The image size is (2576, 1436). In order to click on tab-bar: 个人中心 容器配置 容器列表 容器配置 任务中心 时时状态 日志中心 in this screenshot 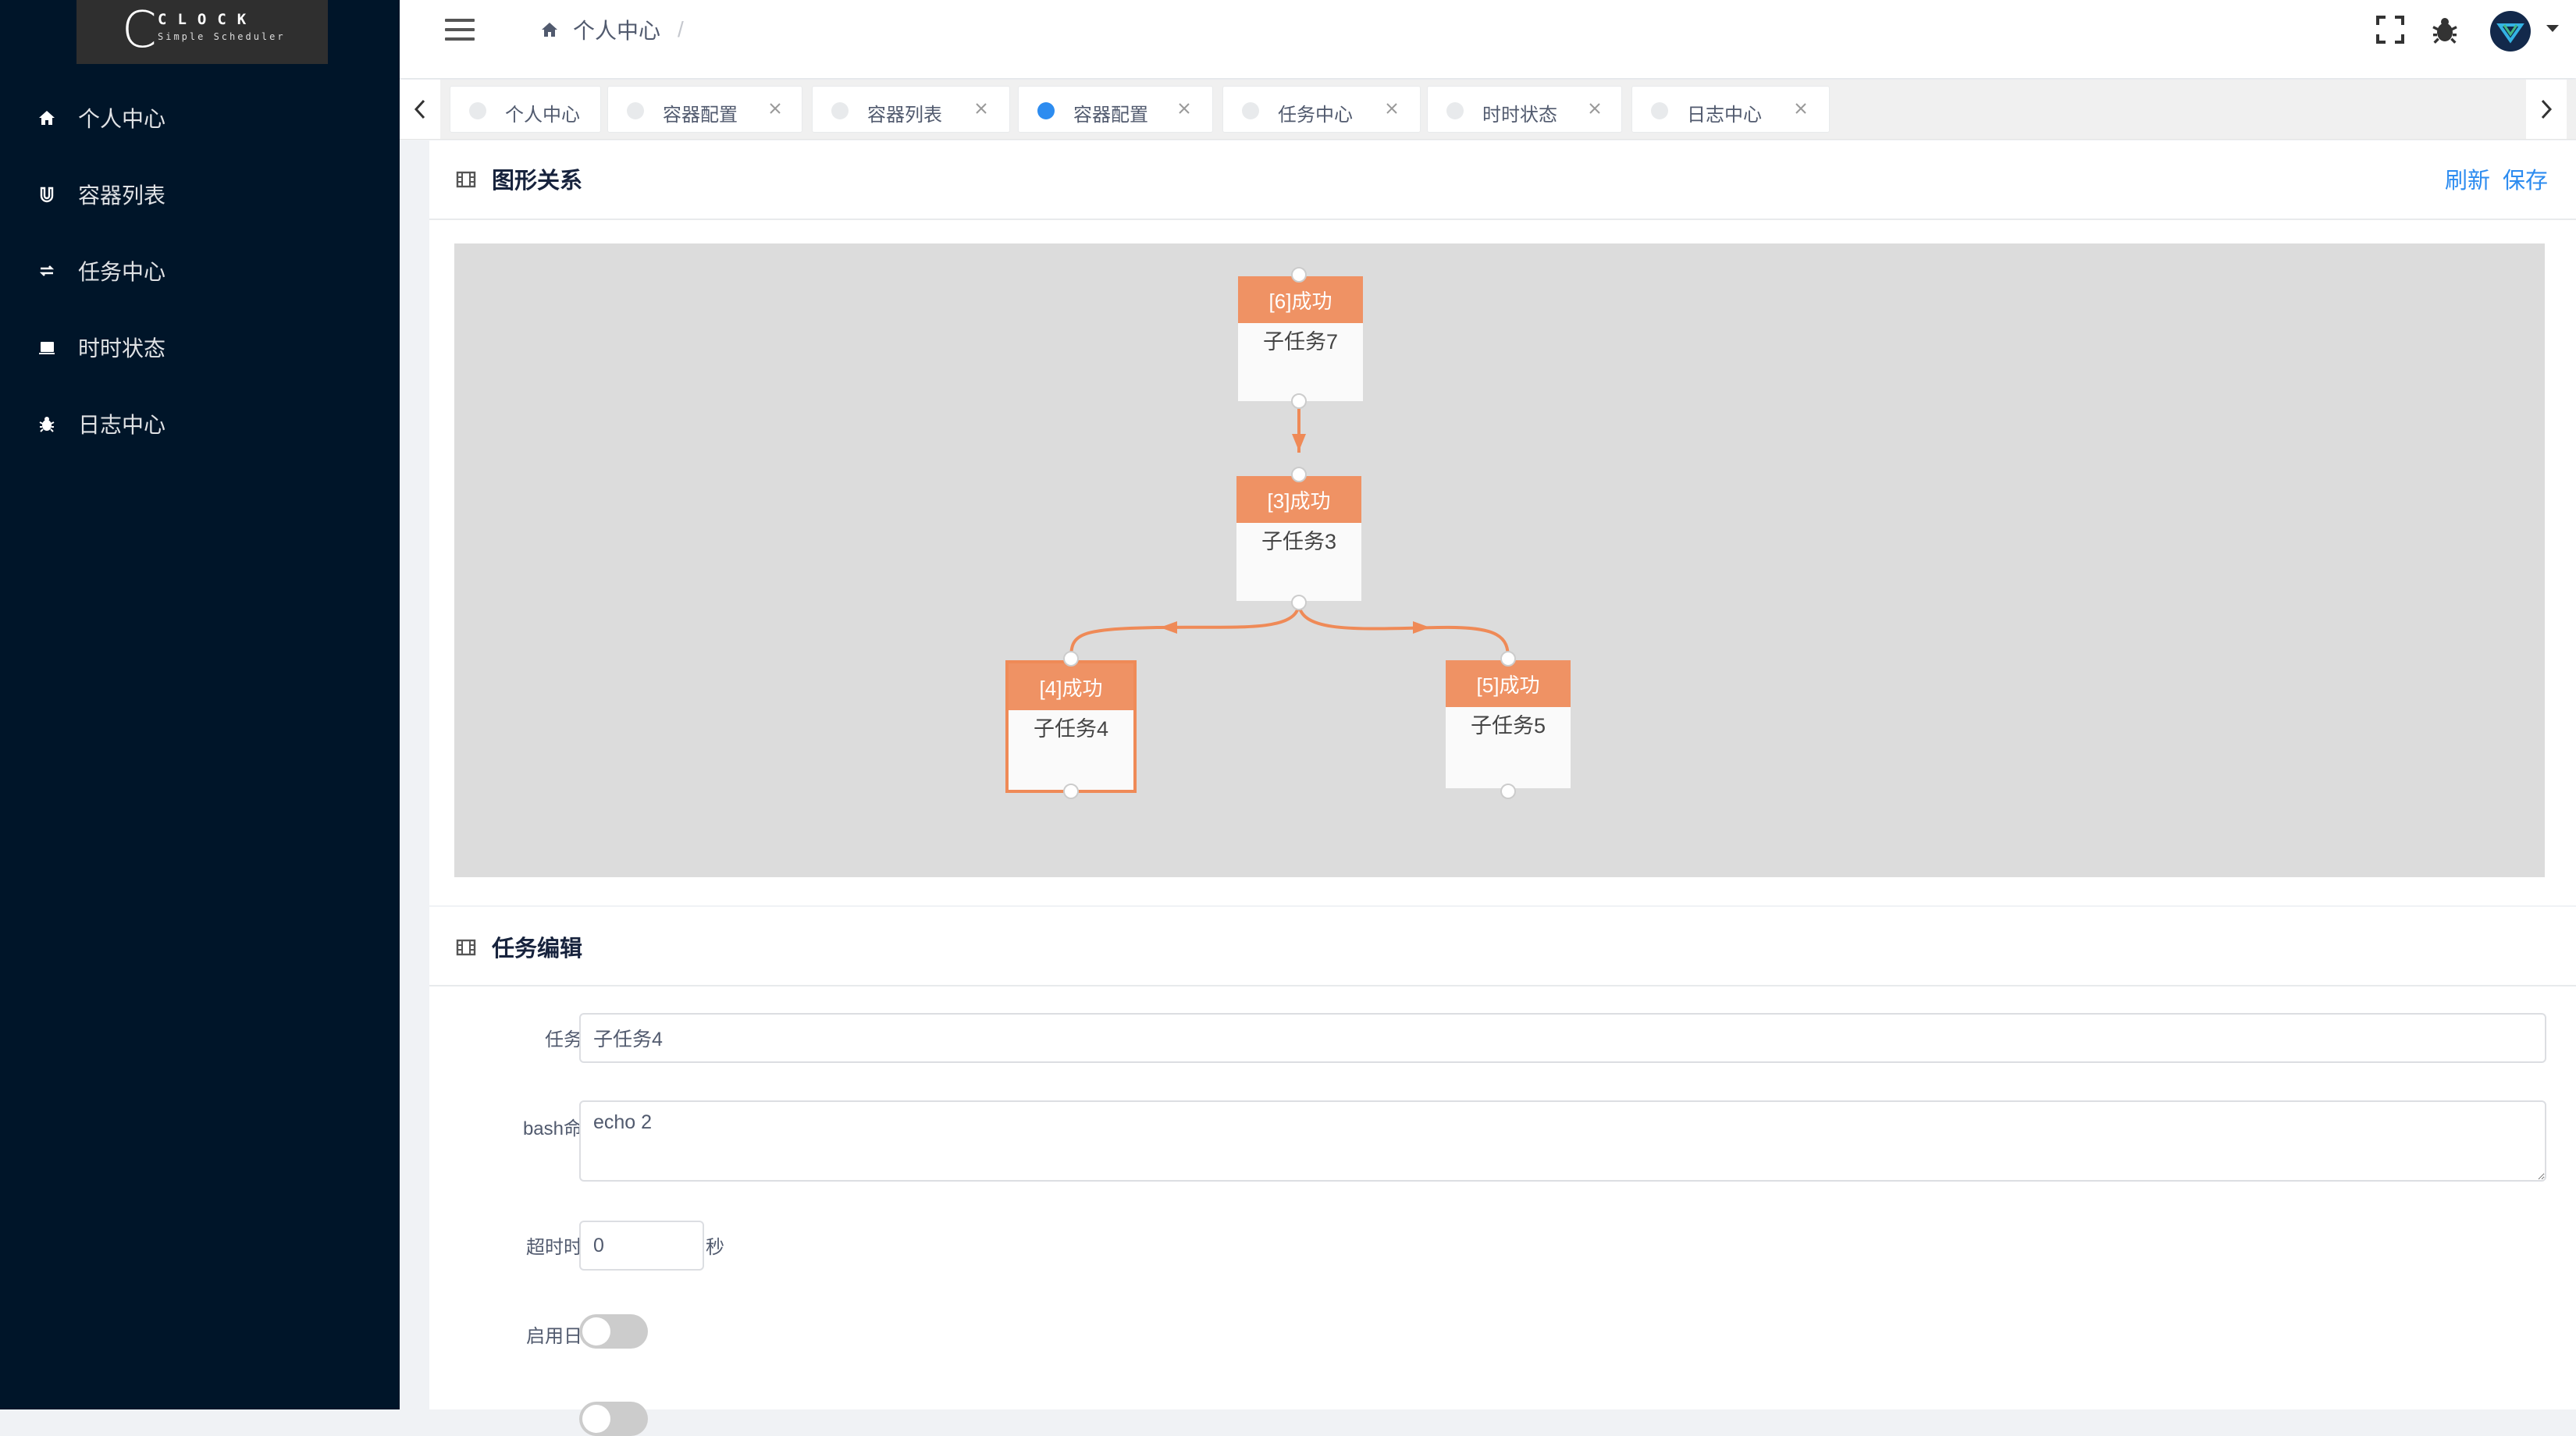, I will do `click(1488, 110)`.